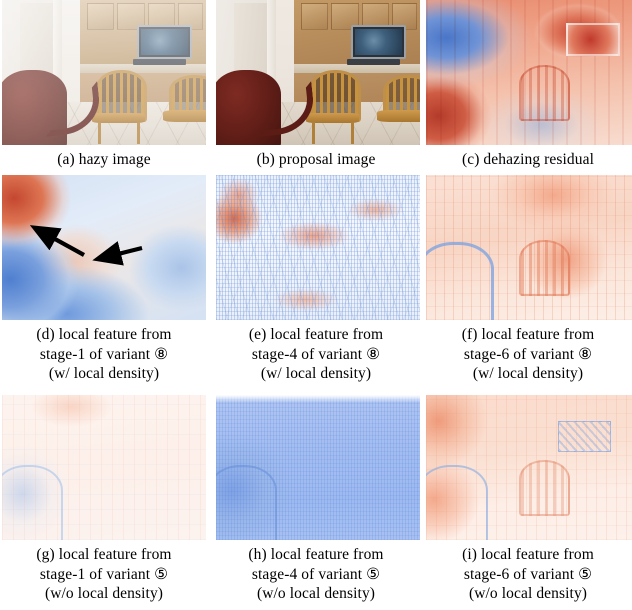 This screenshot has height=610, width=632. I want to click on heatmap-dehazing-residual, so click(529, 72).